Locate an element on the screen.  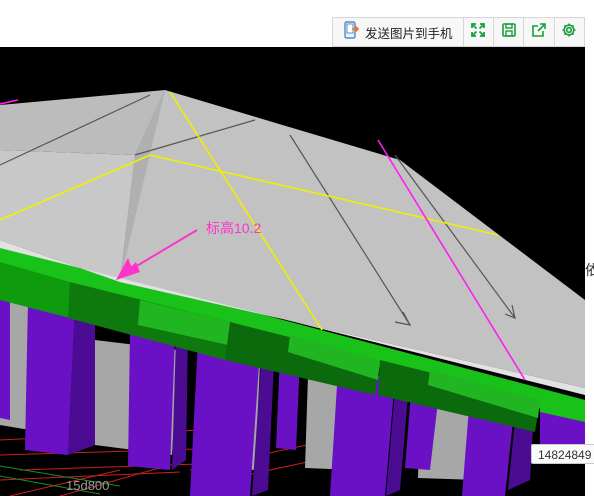
fullscreen-icon is located at coordinates (478, 32).